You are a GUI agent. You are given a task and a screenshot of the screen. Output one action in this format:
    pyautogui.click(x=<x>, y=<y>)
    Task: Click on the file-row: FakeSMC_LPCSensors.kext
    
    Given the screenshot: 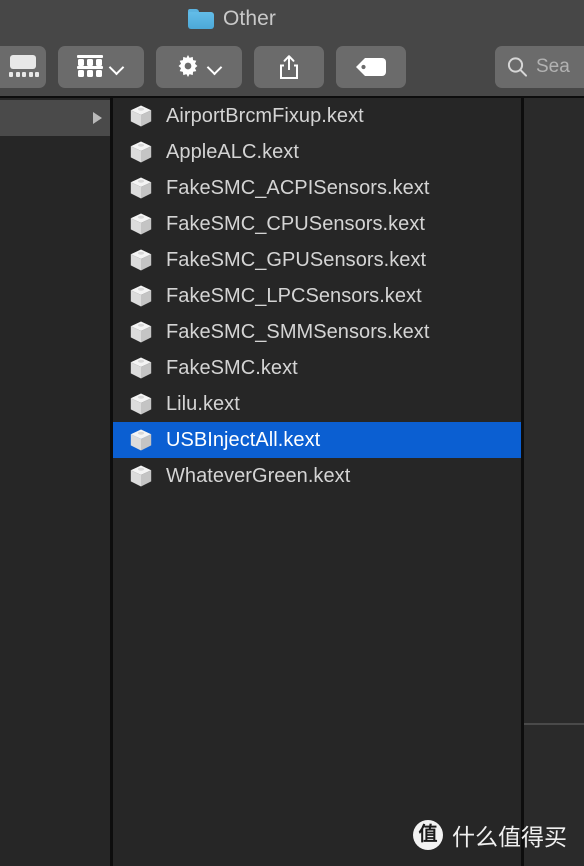 What is the action you would take?
    pyautogui.click(x=317, y=296)
    